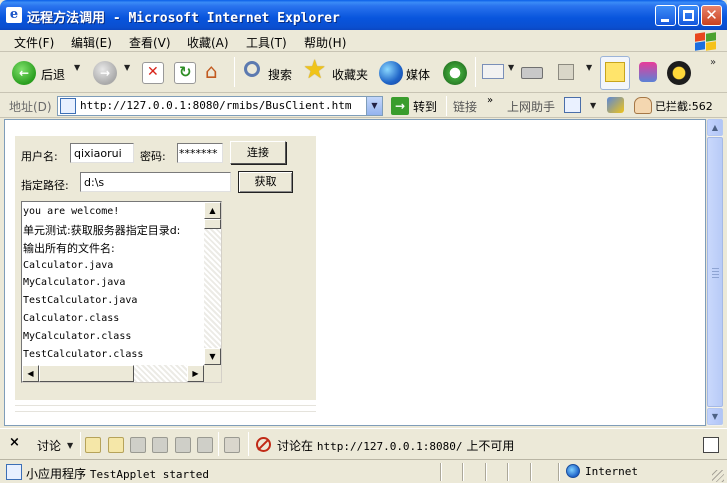 The height and width of the screenshot is (483, 727). Describe the element at coordinates (205, 445) in the screenshot. I see `next-discussion-icon` at that location.